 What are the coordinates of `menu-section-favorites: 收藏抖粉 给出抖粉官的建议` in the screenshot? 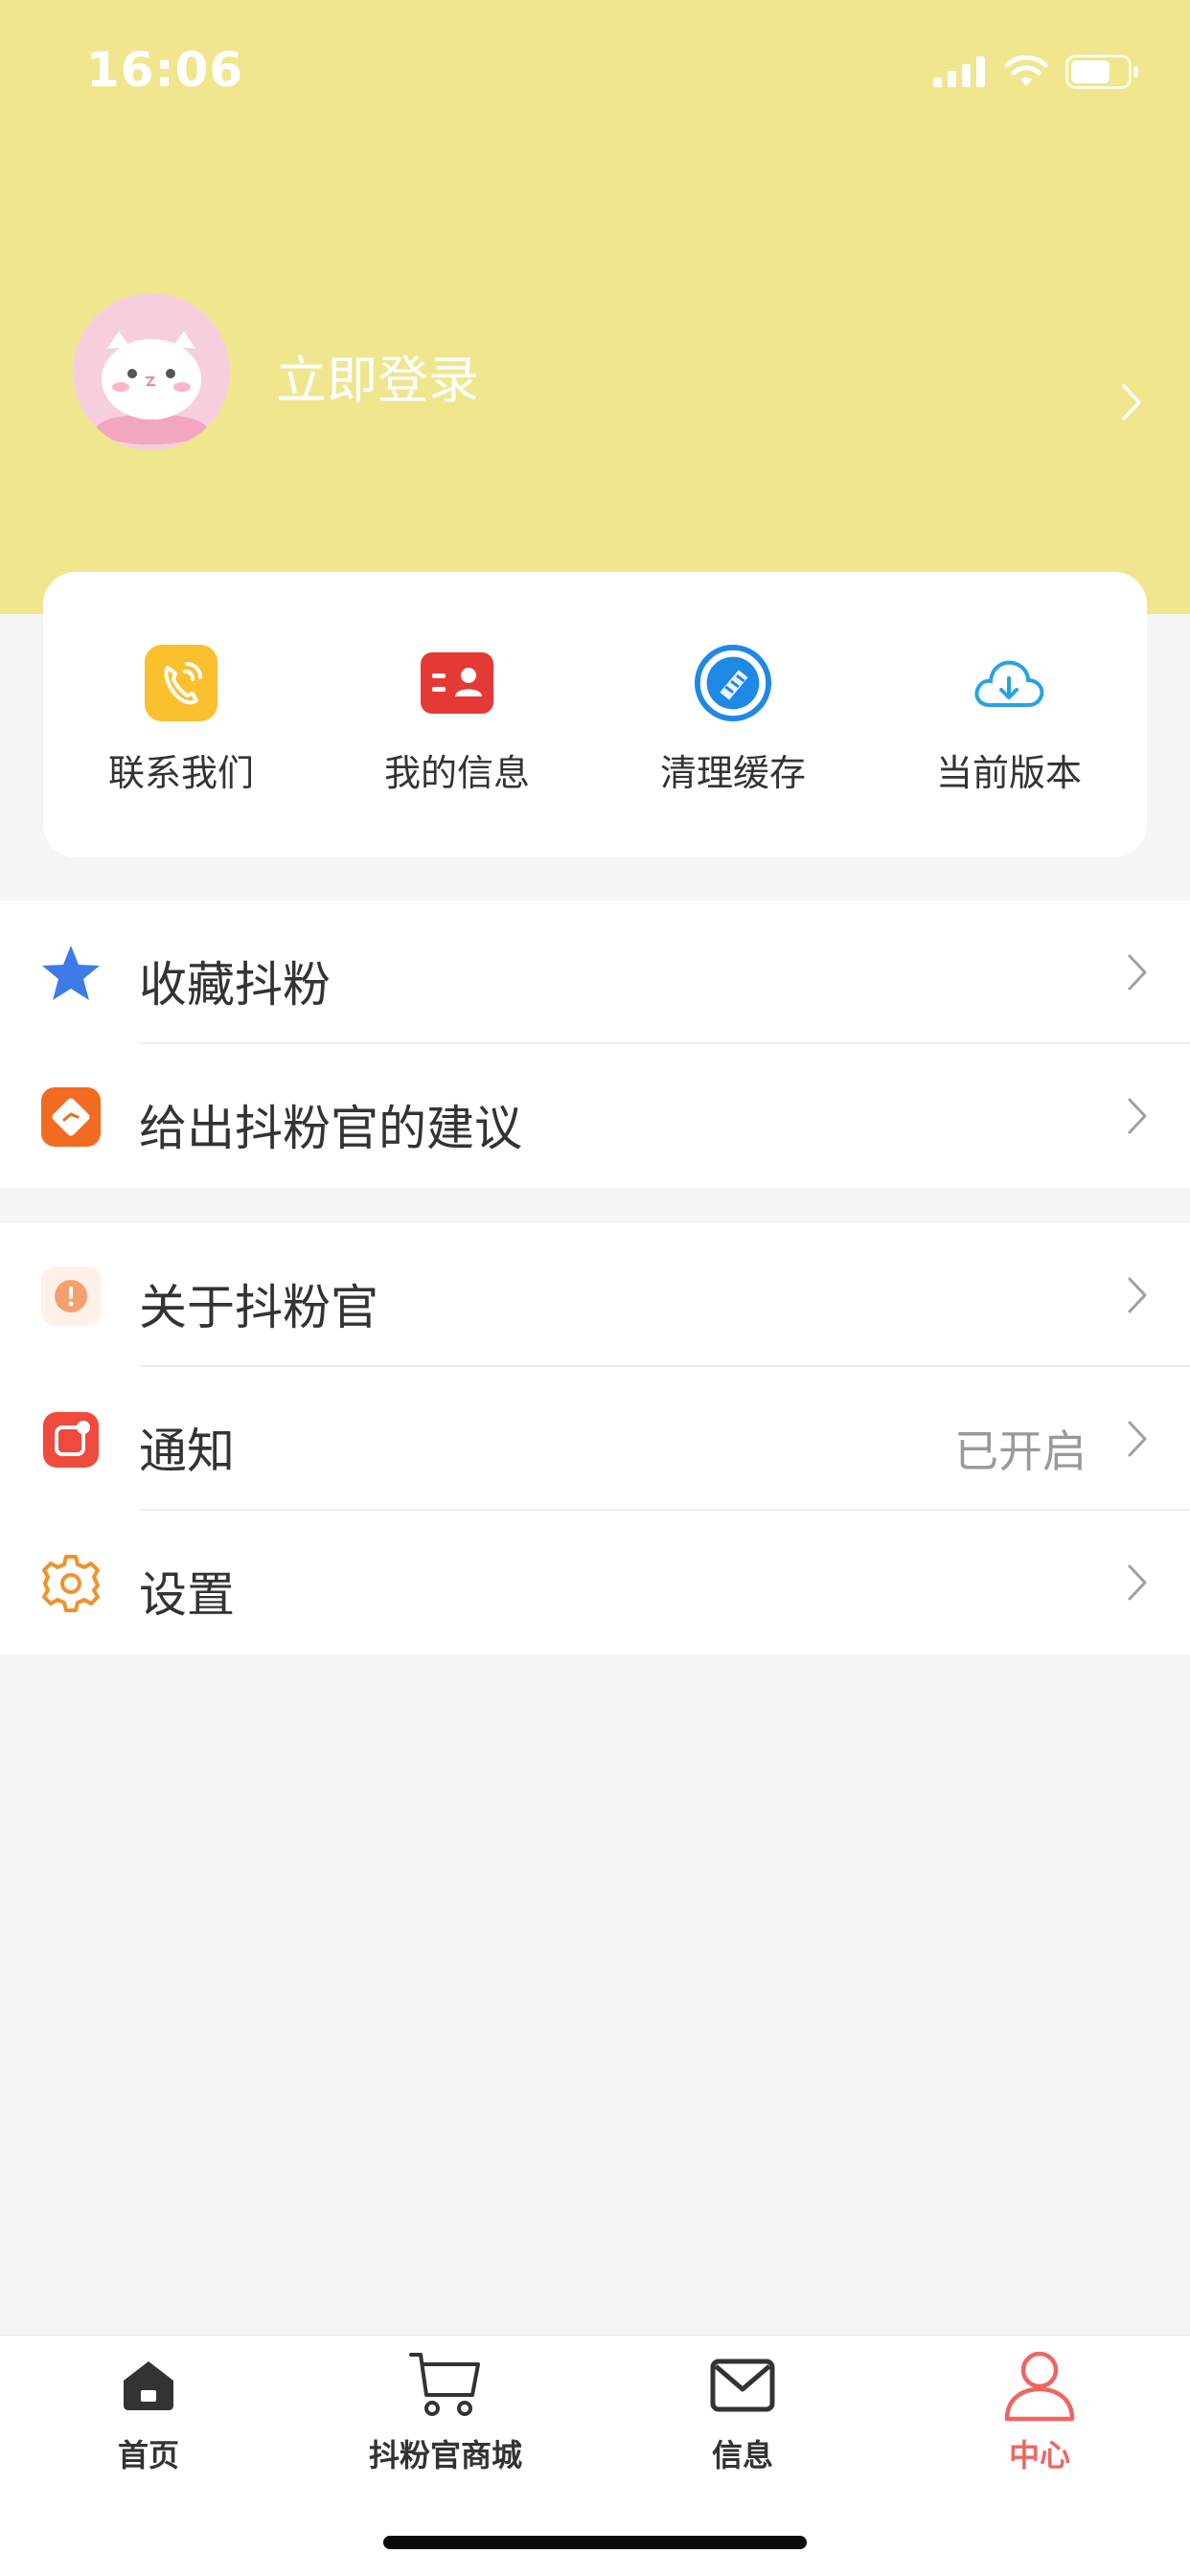 It's located at (595, 1044).